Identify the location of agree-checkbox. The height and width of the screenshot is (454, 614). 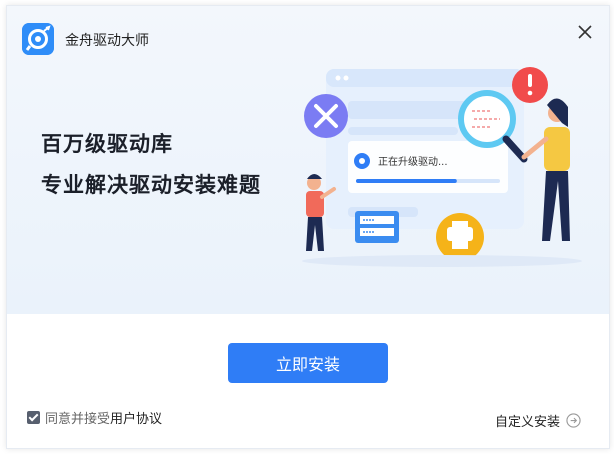
(33, 417).